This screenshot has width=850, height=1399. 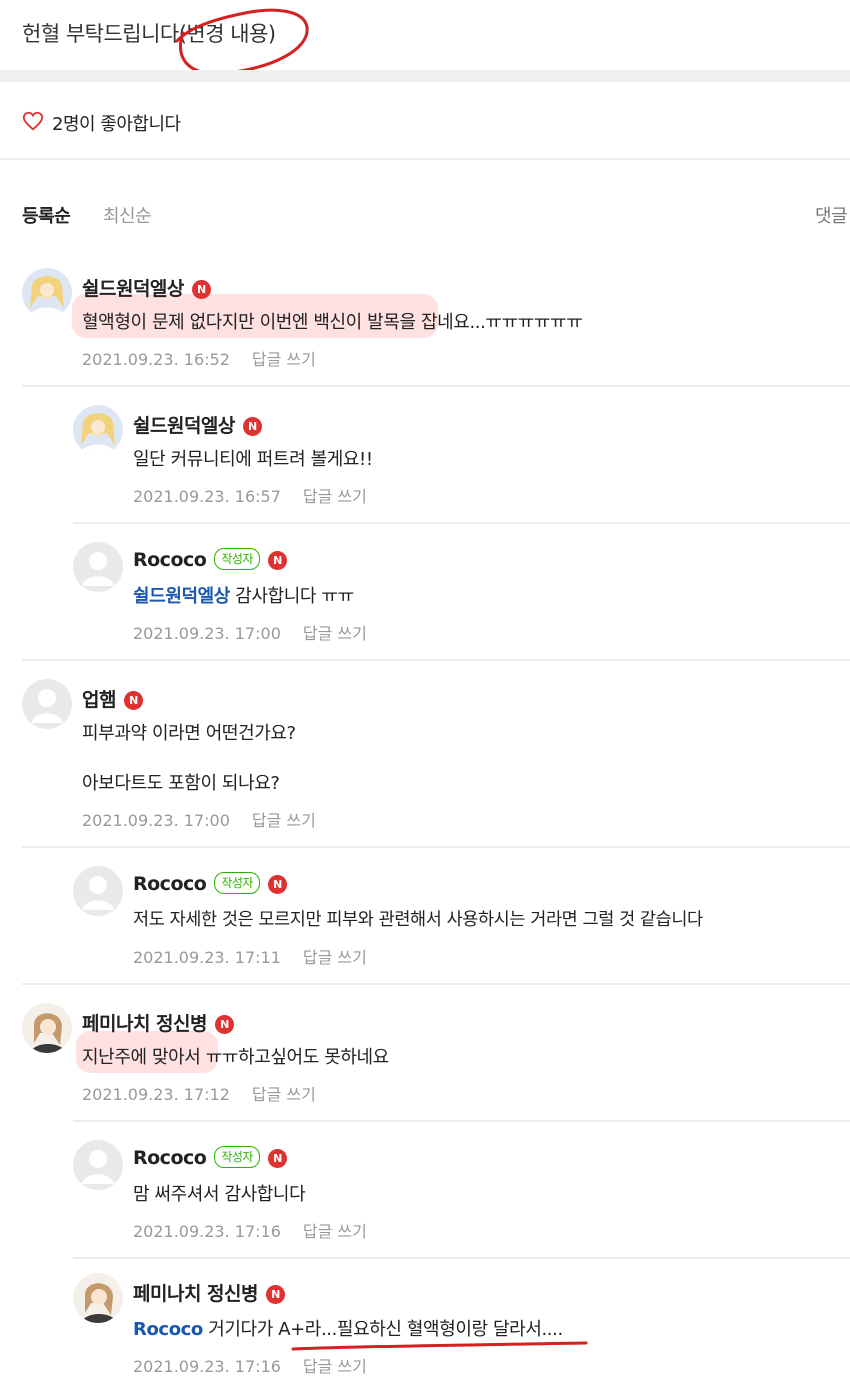 I want to click on comment-meta: 2021.09.23. 16:52 답글 쓰기, so click(x=199, y=358).